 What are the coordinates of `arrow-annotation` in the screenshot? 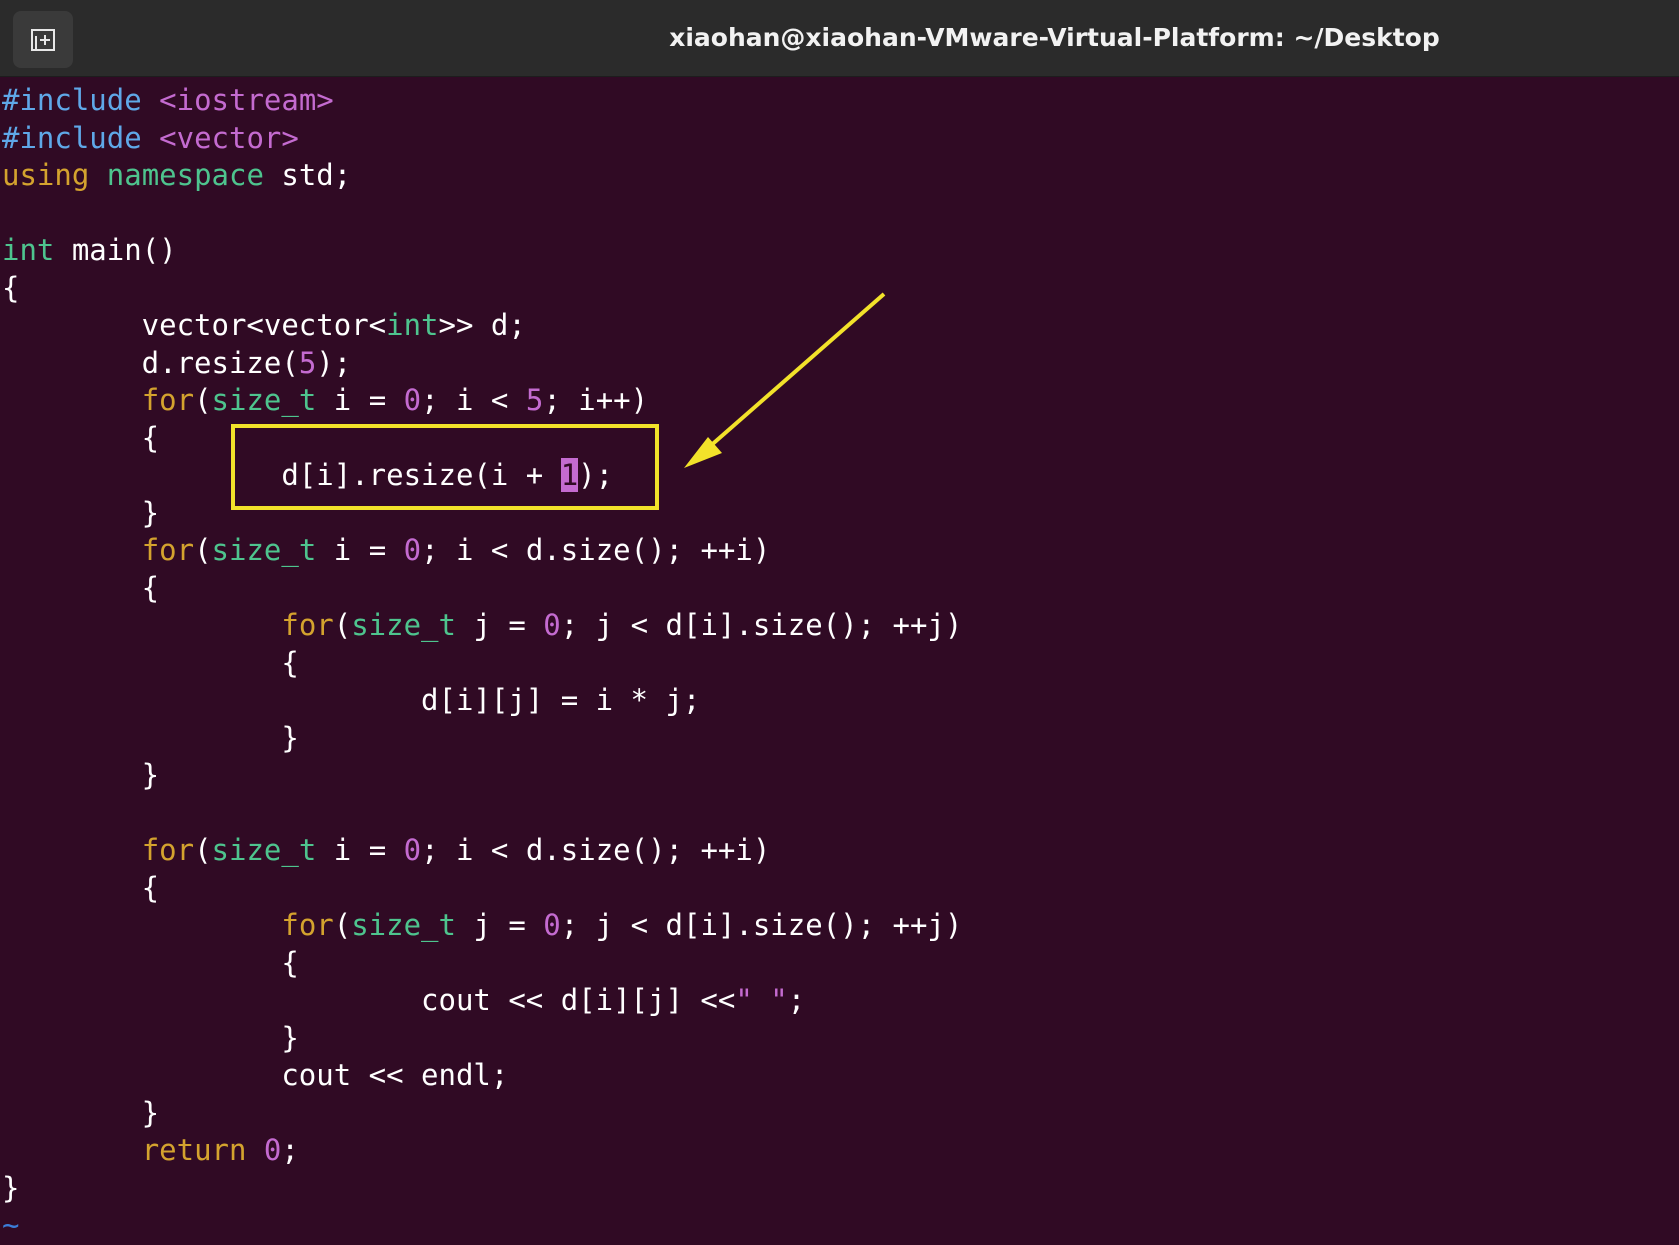 It's located at (785, 380).